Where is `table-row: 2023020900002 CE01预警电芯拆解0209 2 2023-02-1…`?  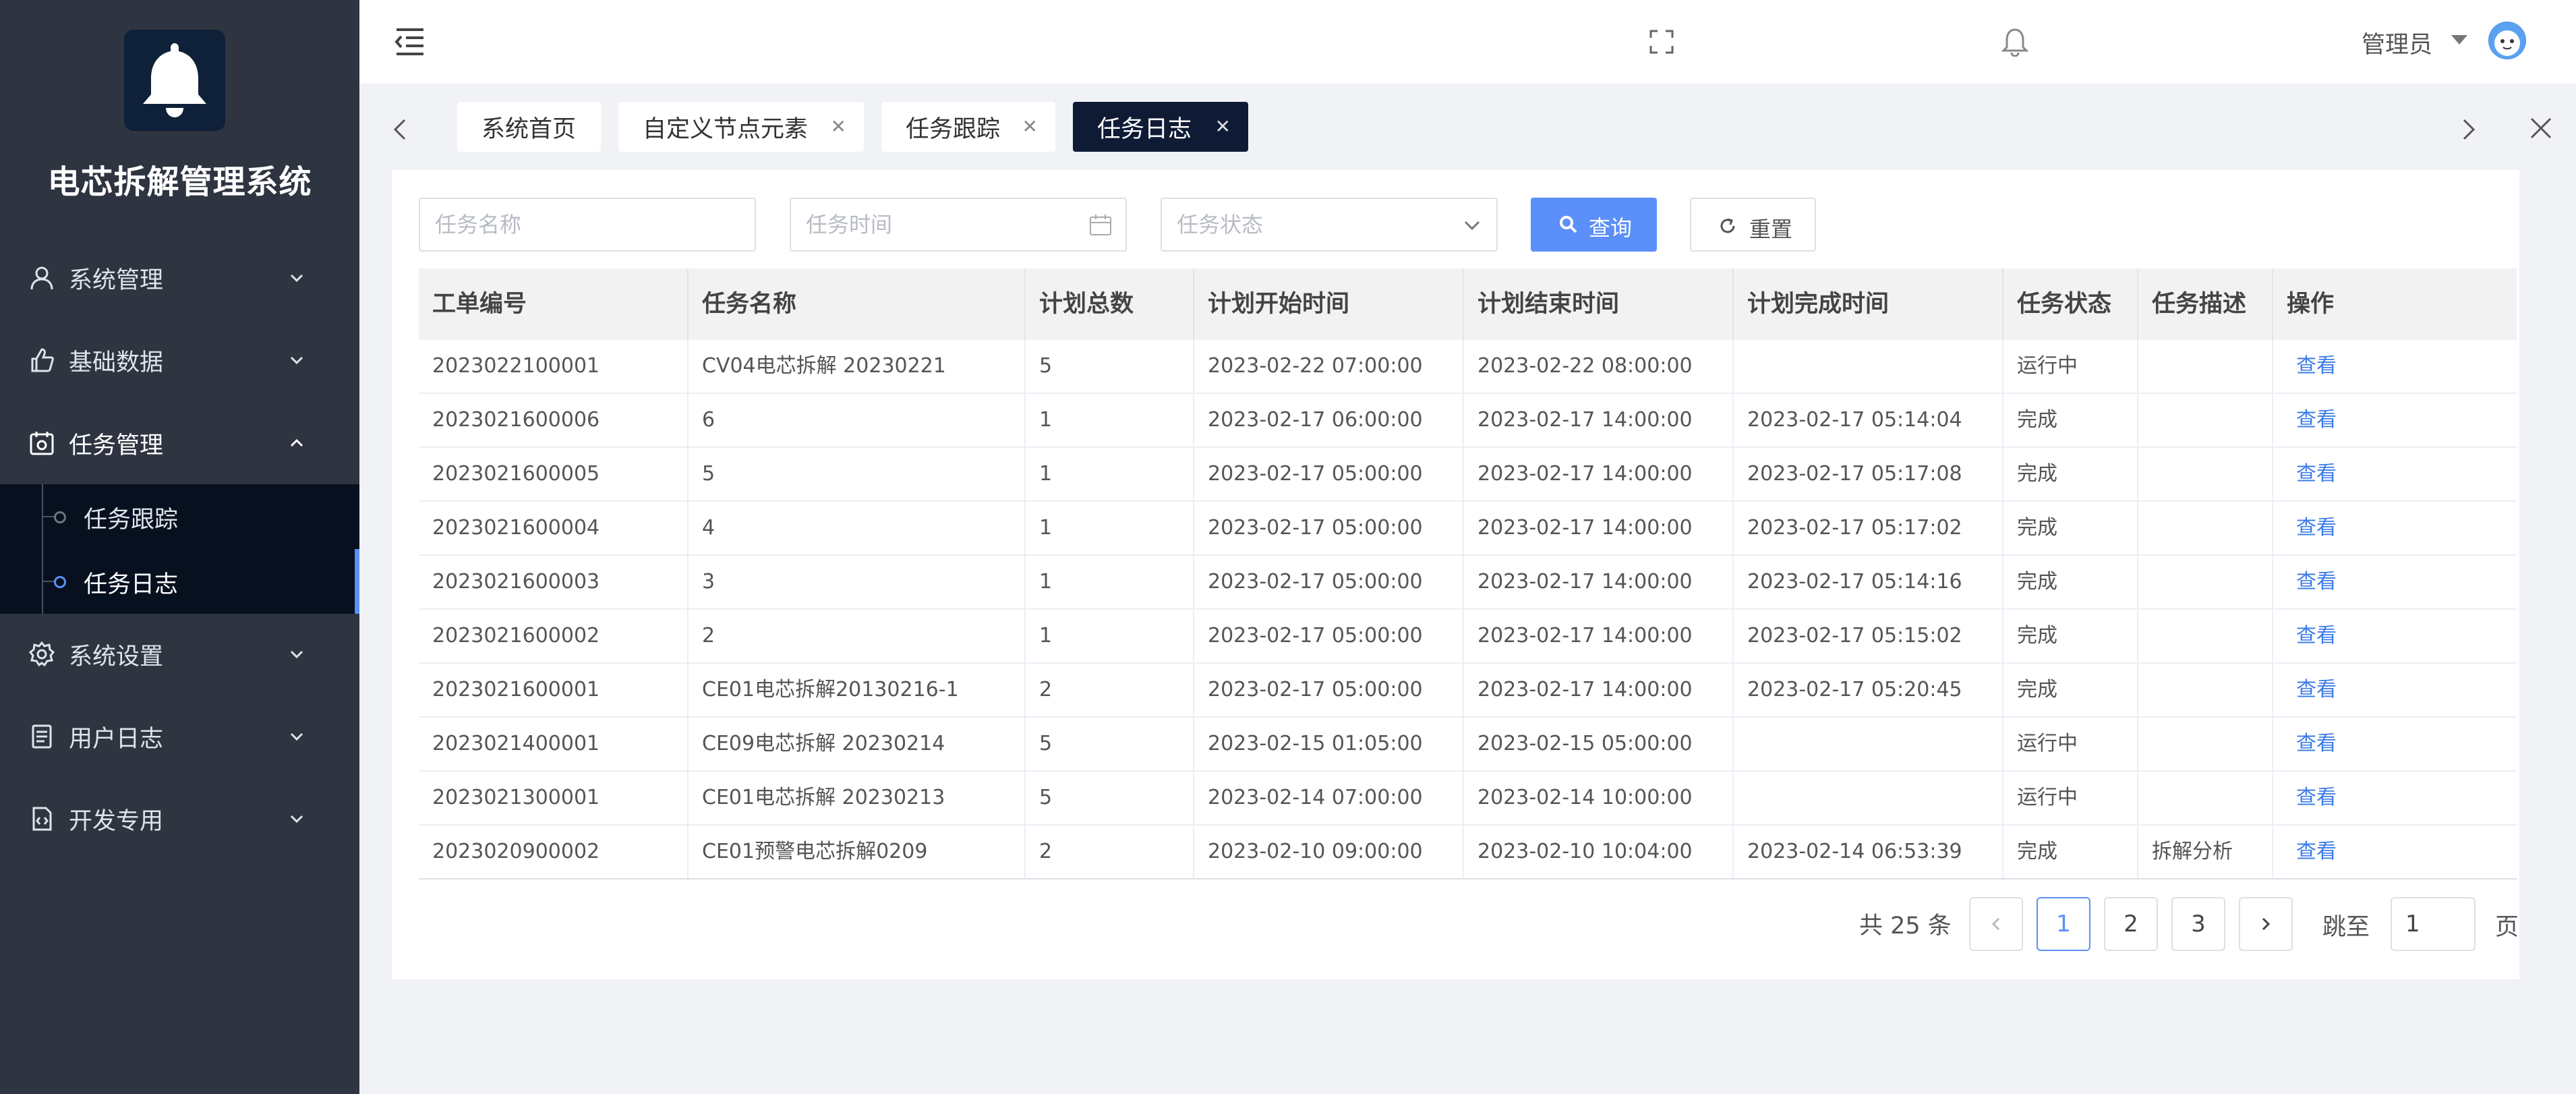 table-row: 2023020900002 CE01预警电芯拆解0209 2 2023-02-1… is located at coordinates (1468, 853).